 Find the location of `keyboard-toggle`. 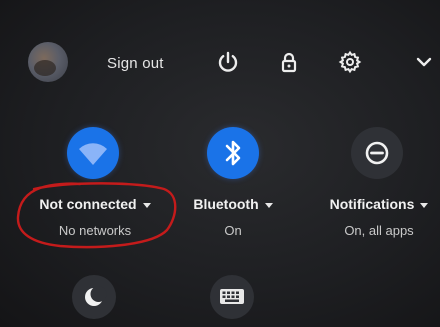

keyboard-toggle is located at coordinates (232, 297).